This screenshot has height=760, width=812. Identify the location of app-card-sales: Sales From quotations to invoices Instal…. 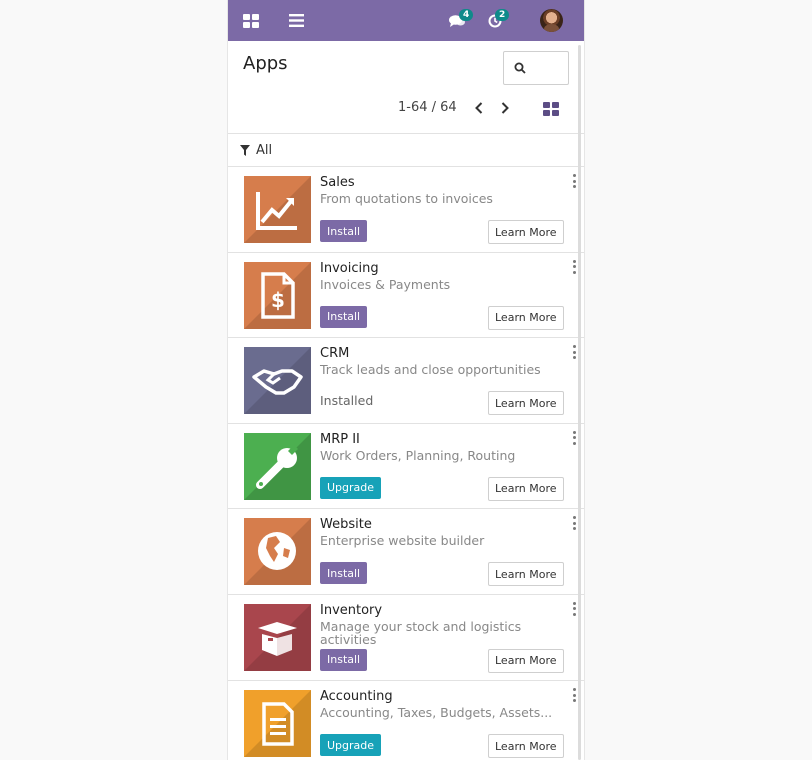
(406, 210).